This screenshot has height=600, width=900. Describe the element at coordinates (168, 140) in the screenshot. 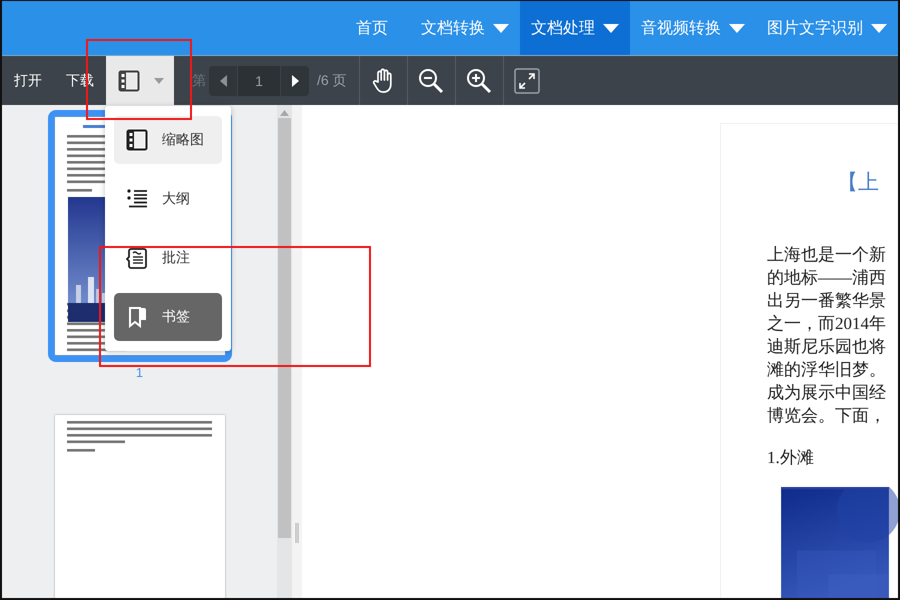

I see `menu-item: 缩略图` at that location.